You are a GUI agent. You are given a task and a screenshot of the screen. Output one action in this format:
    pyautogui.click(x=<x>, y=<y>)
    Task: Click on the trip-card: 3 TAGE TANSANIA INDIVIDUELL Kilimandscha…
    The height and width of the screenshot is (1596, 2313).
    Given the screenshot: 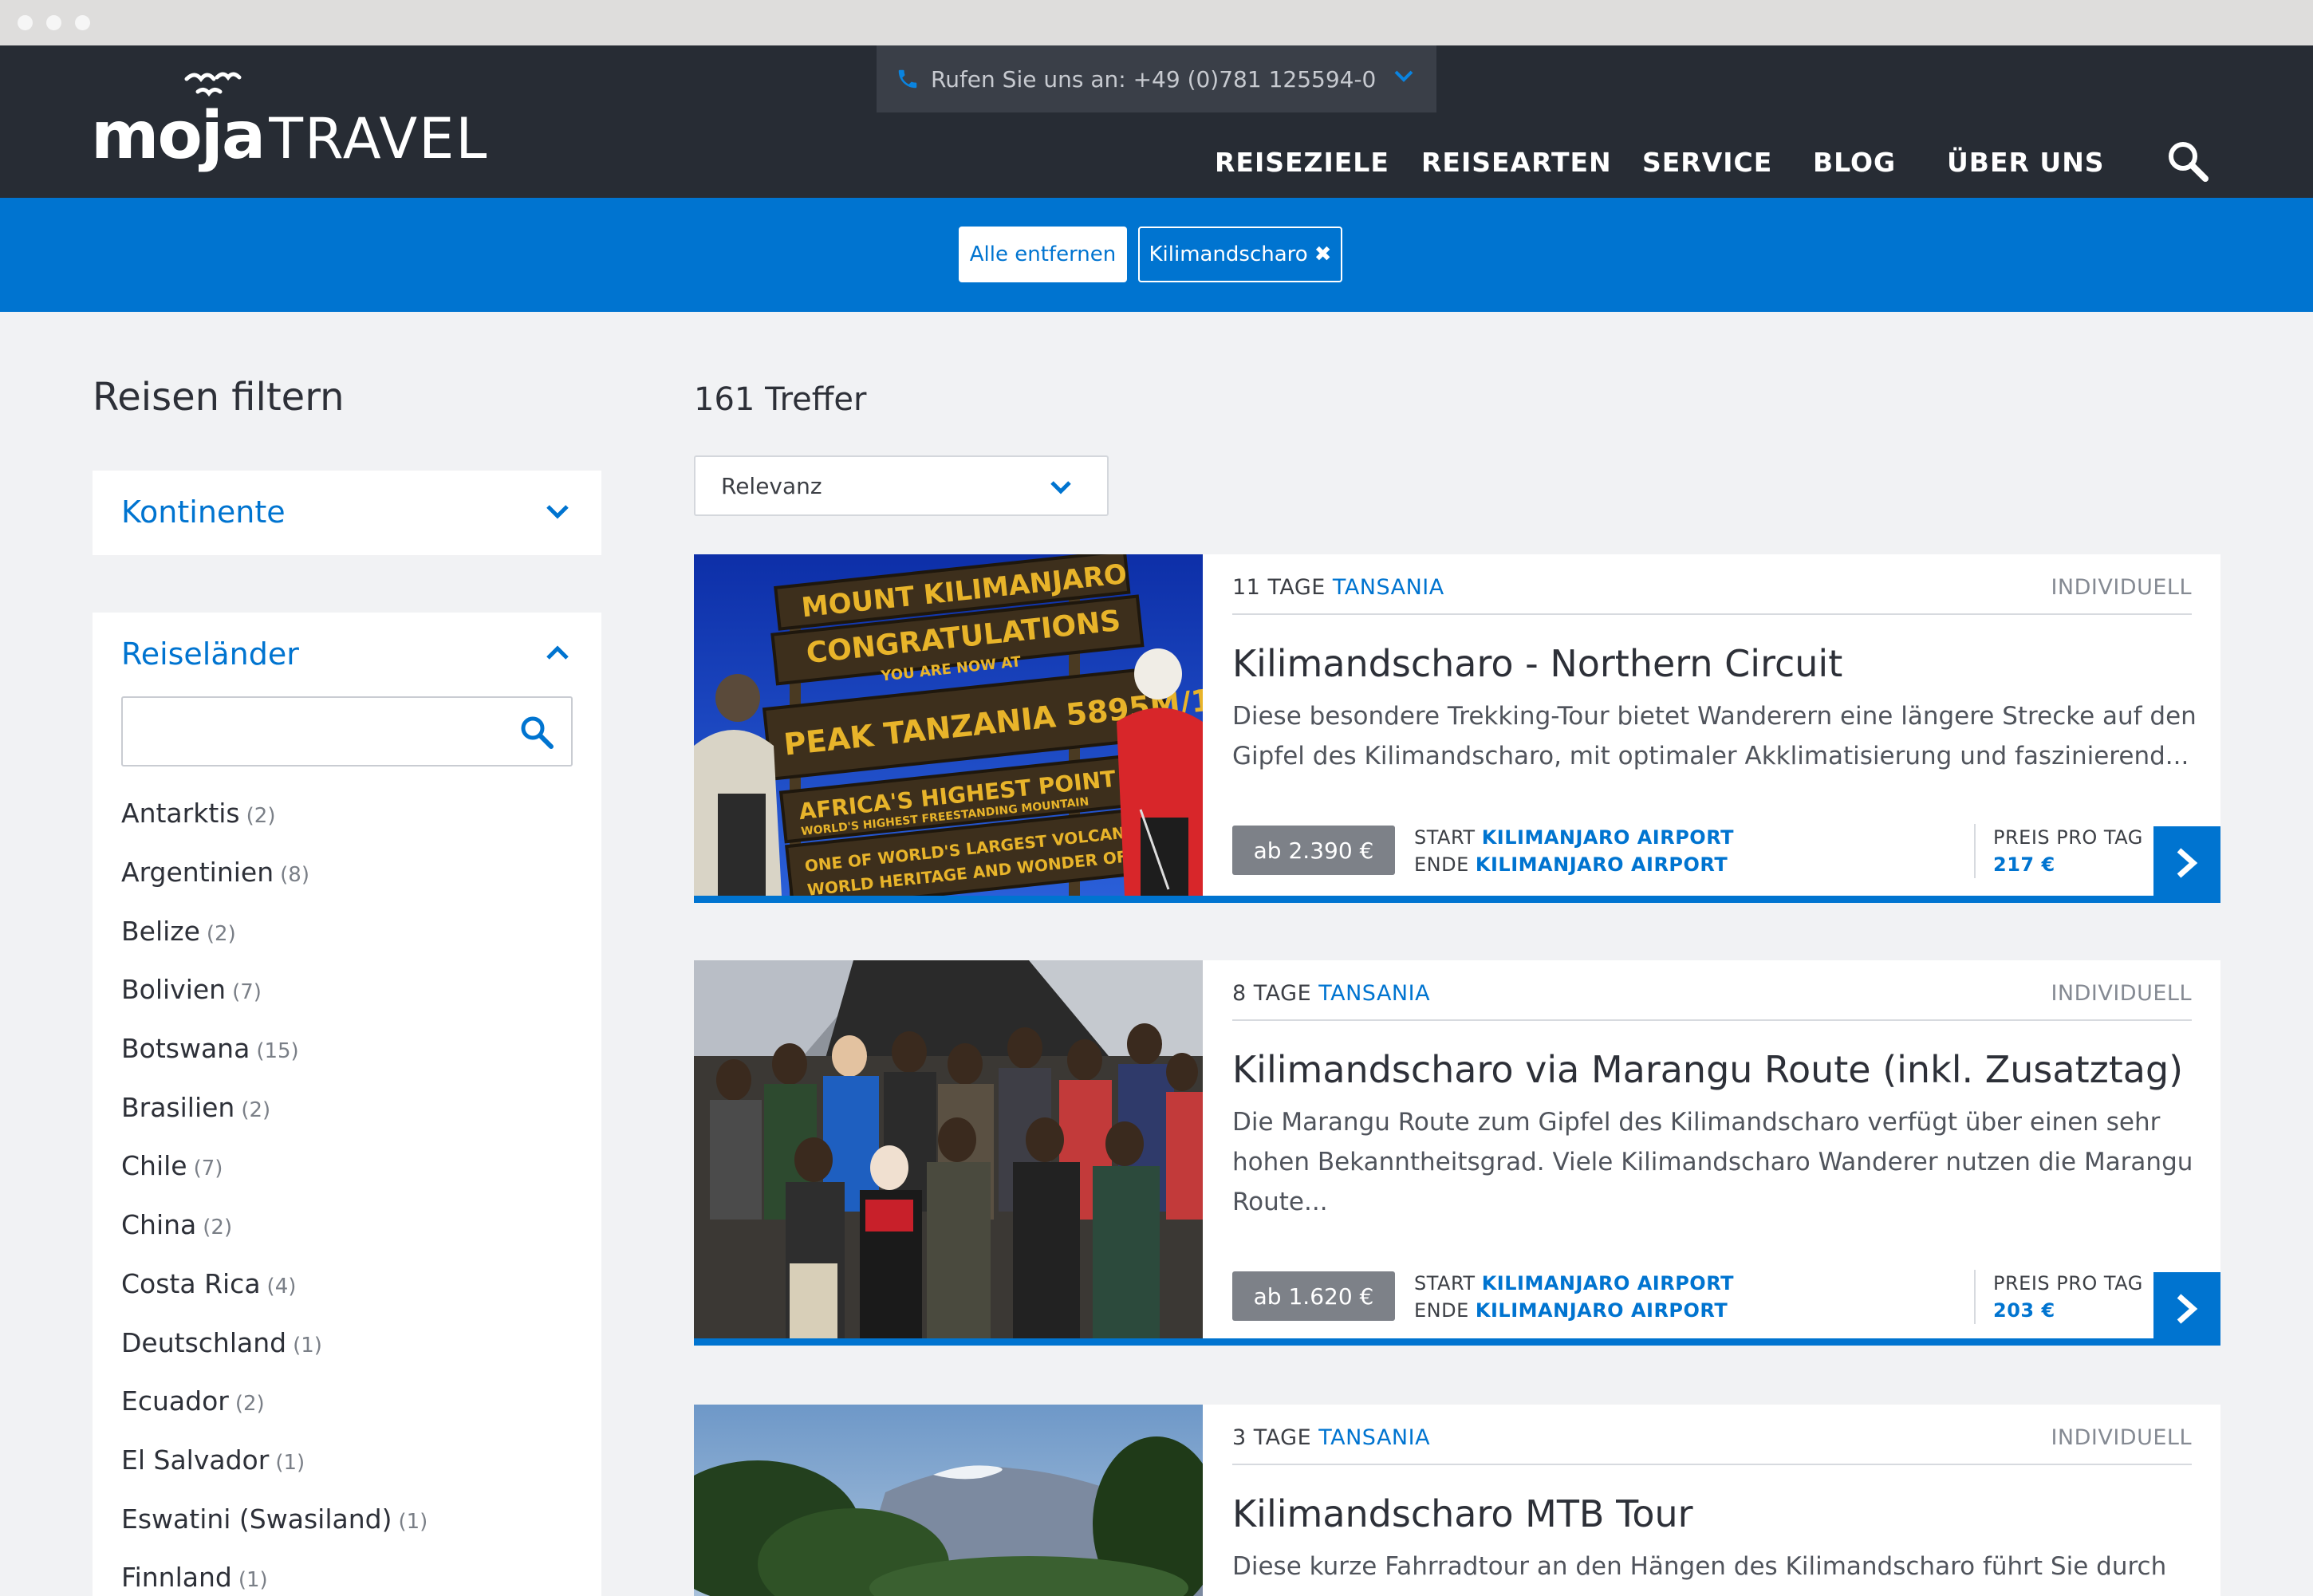 What is the action you would take?
    pyautogui.click(x=1457, y=1500)
    